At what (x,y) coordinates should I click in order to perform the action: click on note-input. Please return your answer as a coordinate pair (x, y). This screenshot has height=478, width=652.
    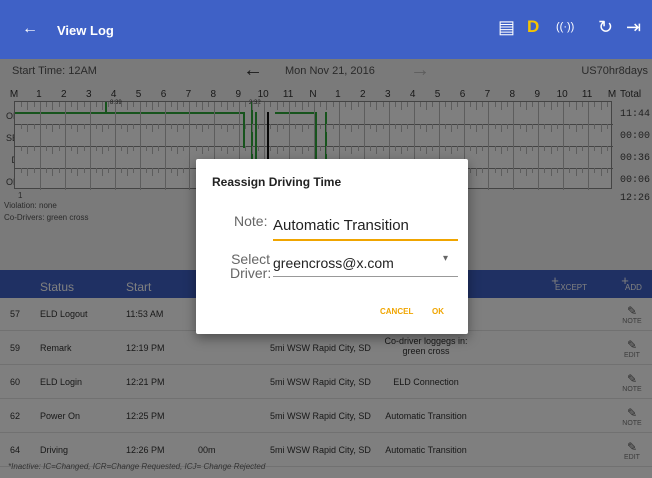
    Looking at the image, I should click on (365, 226).